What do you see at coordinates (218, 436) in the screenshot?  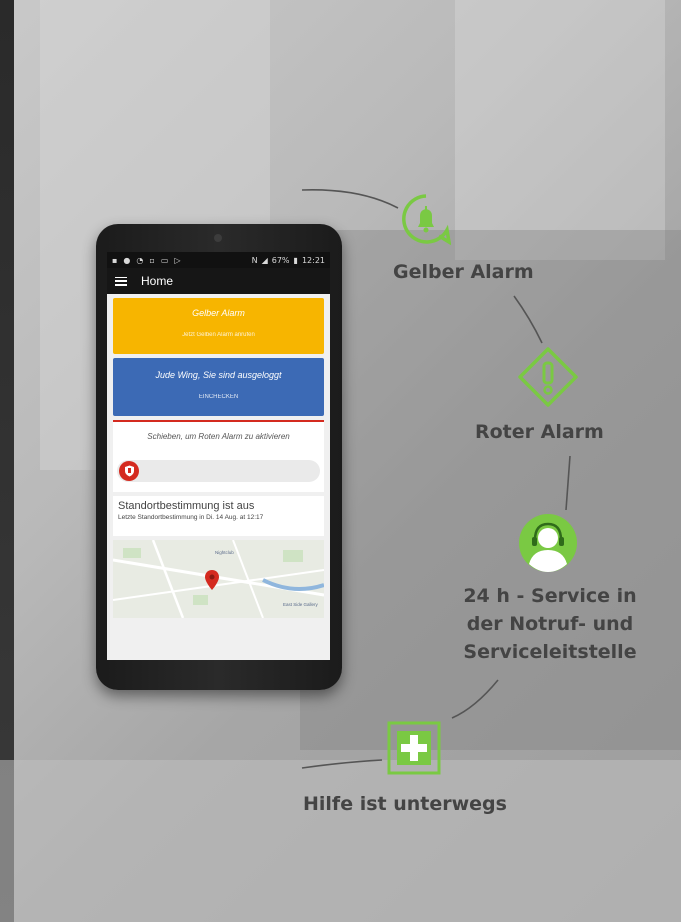 I see `red-alarm-slider-label: Schieben, um Roten Alarm zu aktivieren` at bounding box center [218, 436].